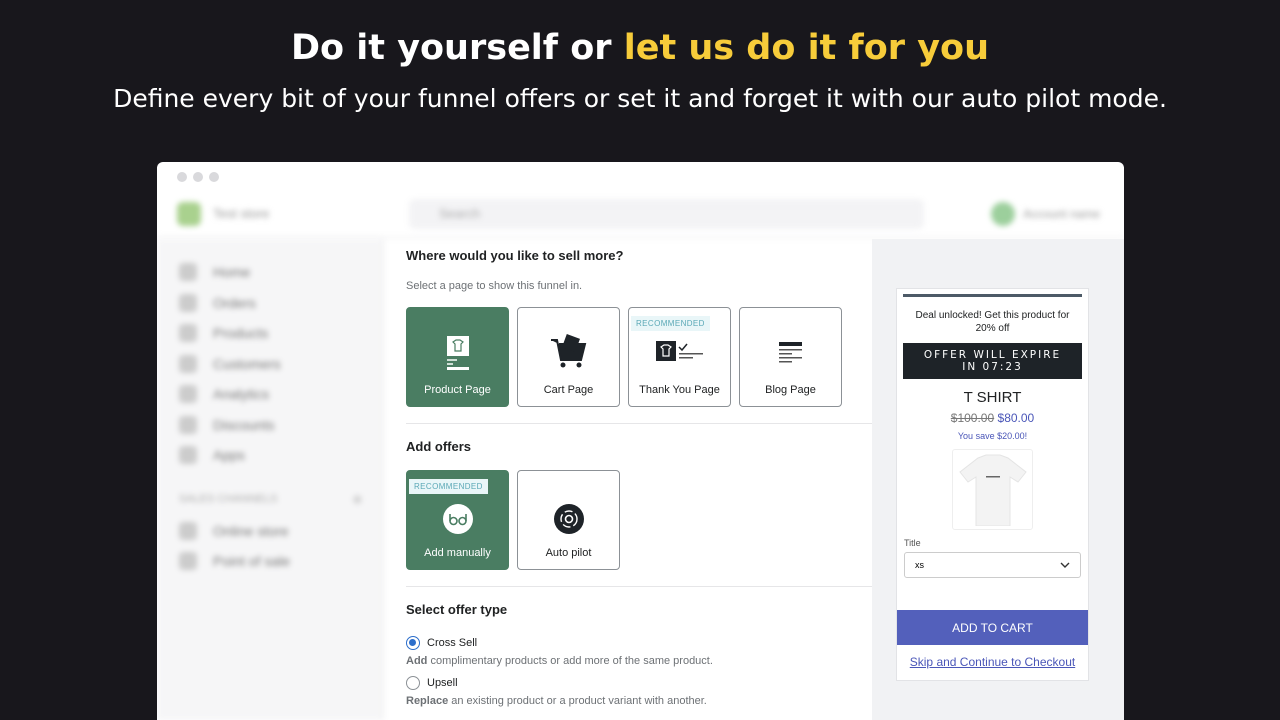  Describe the element at coordinates (452, 643) in the screenshot. I see `radio-label: Cross Sell` at that location.